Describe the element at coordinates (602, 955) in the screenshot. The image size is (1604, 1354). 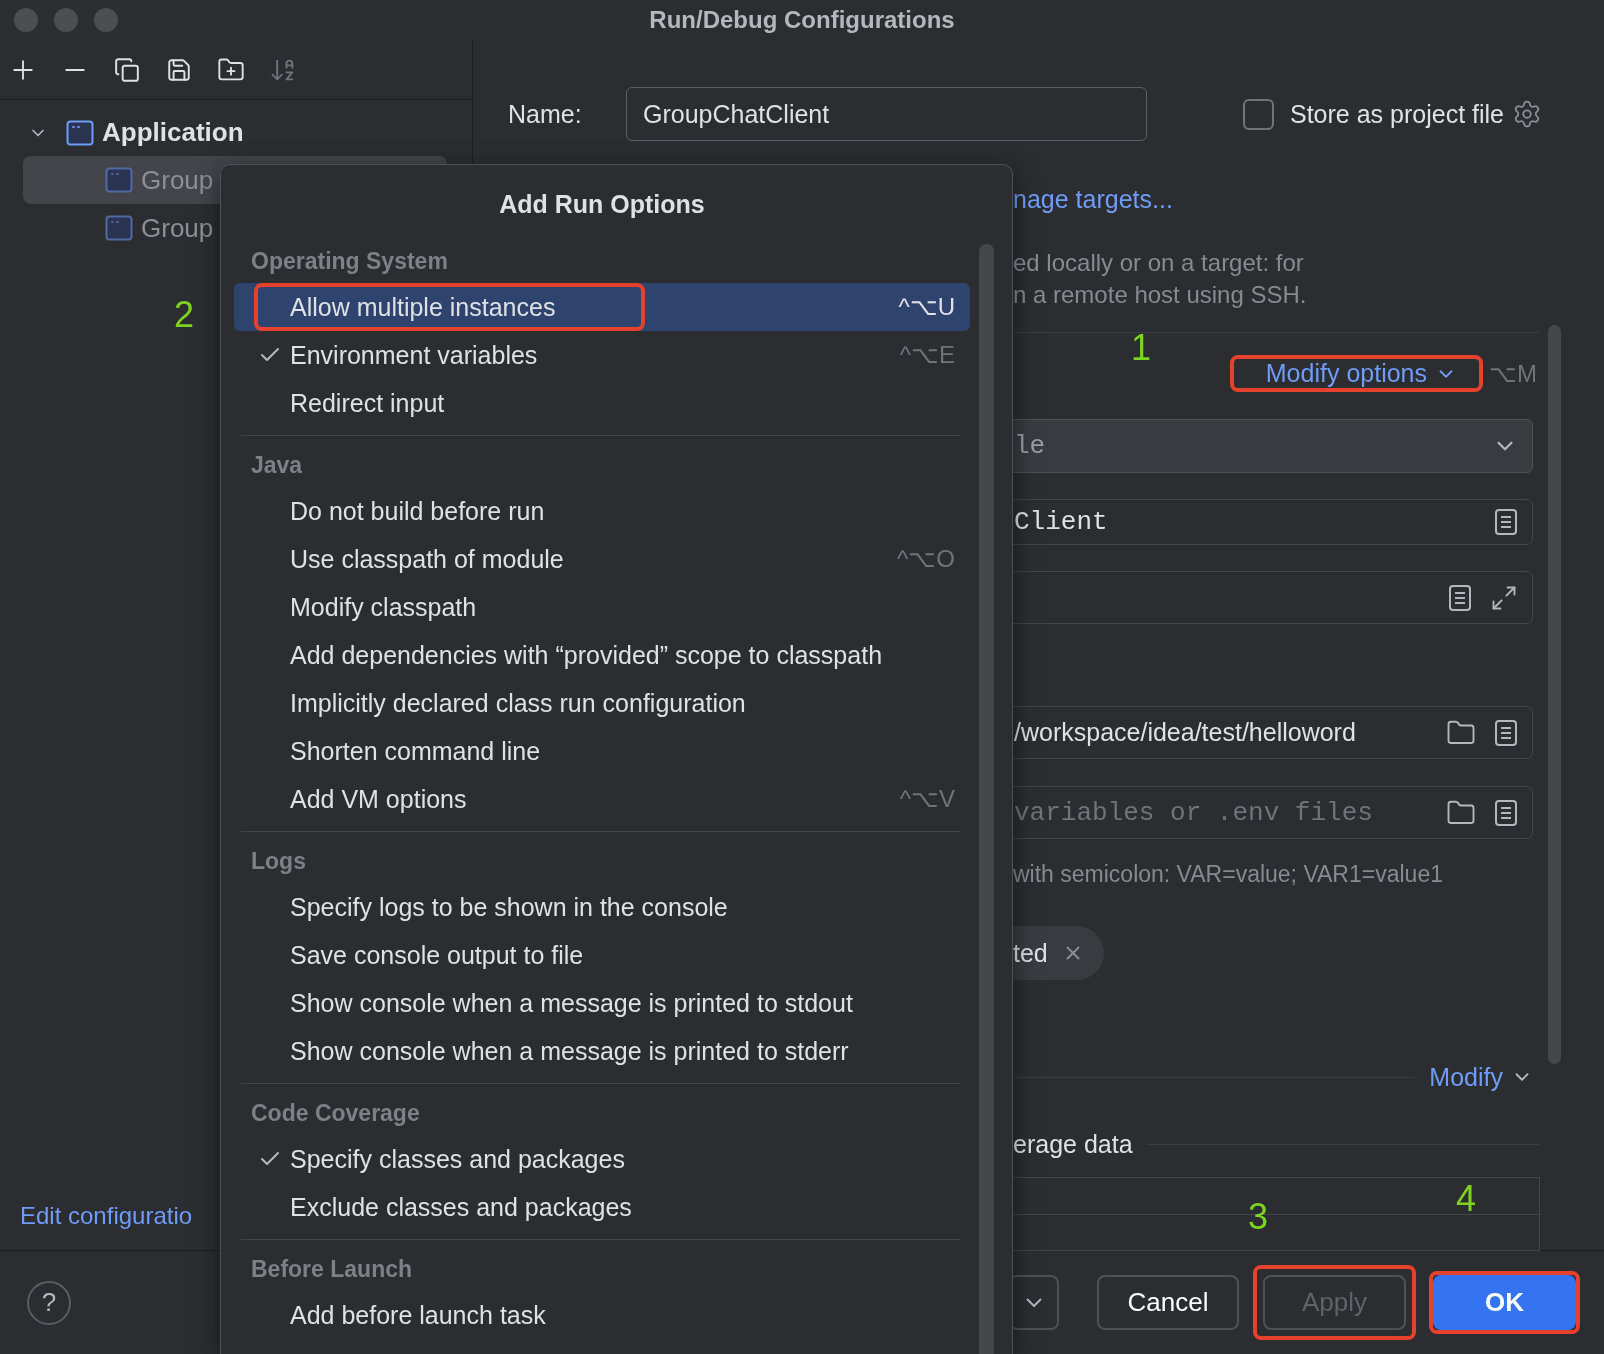
I see `menu-item: Save console output to file` at that location.